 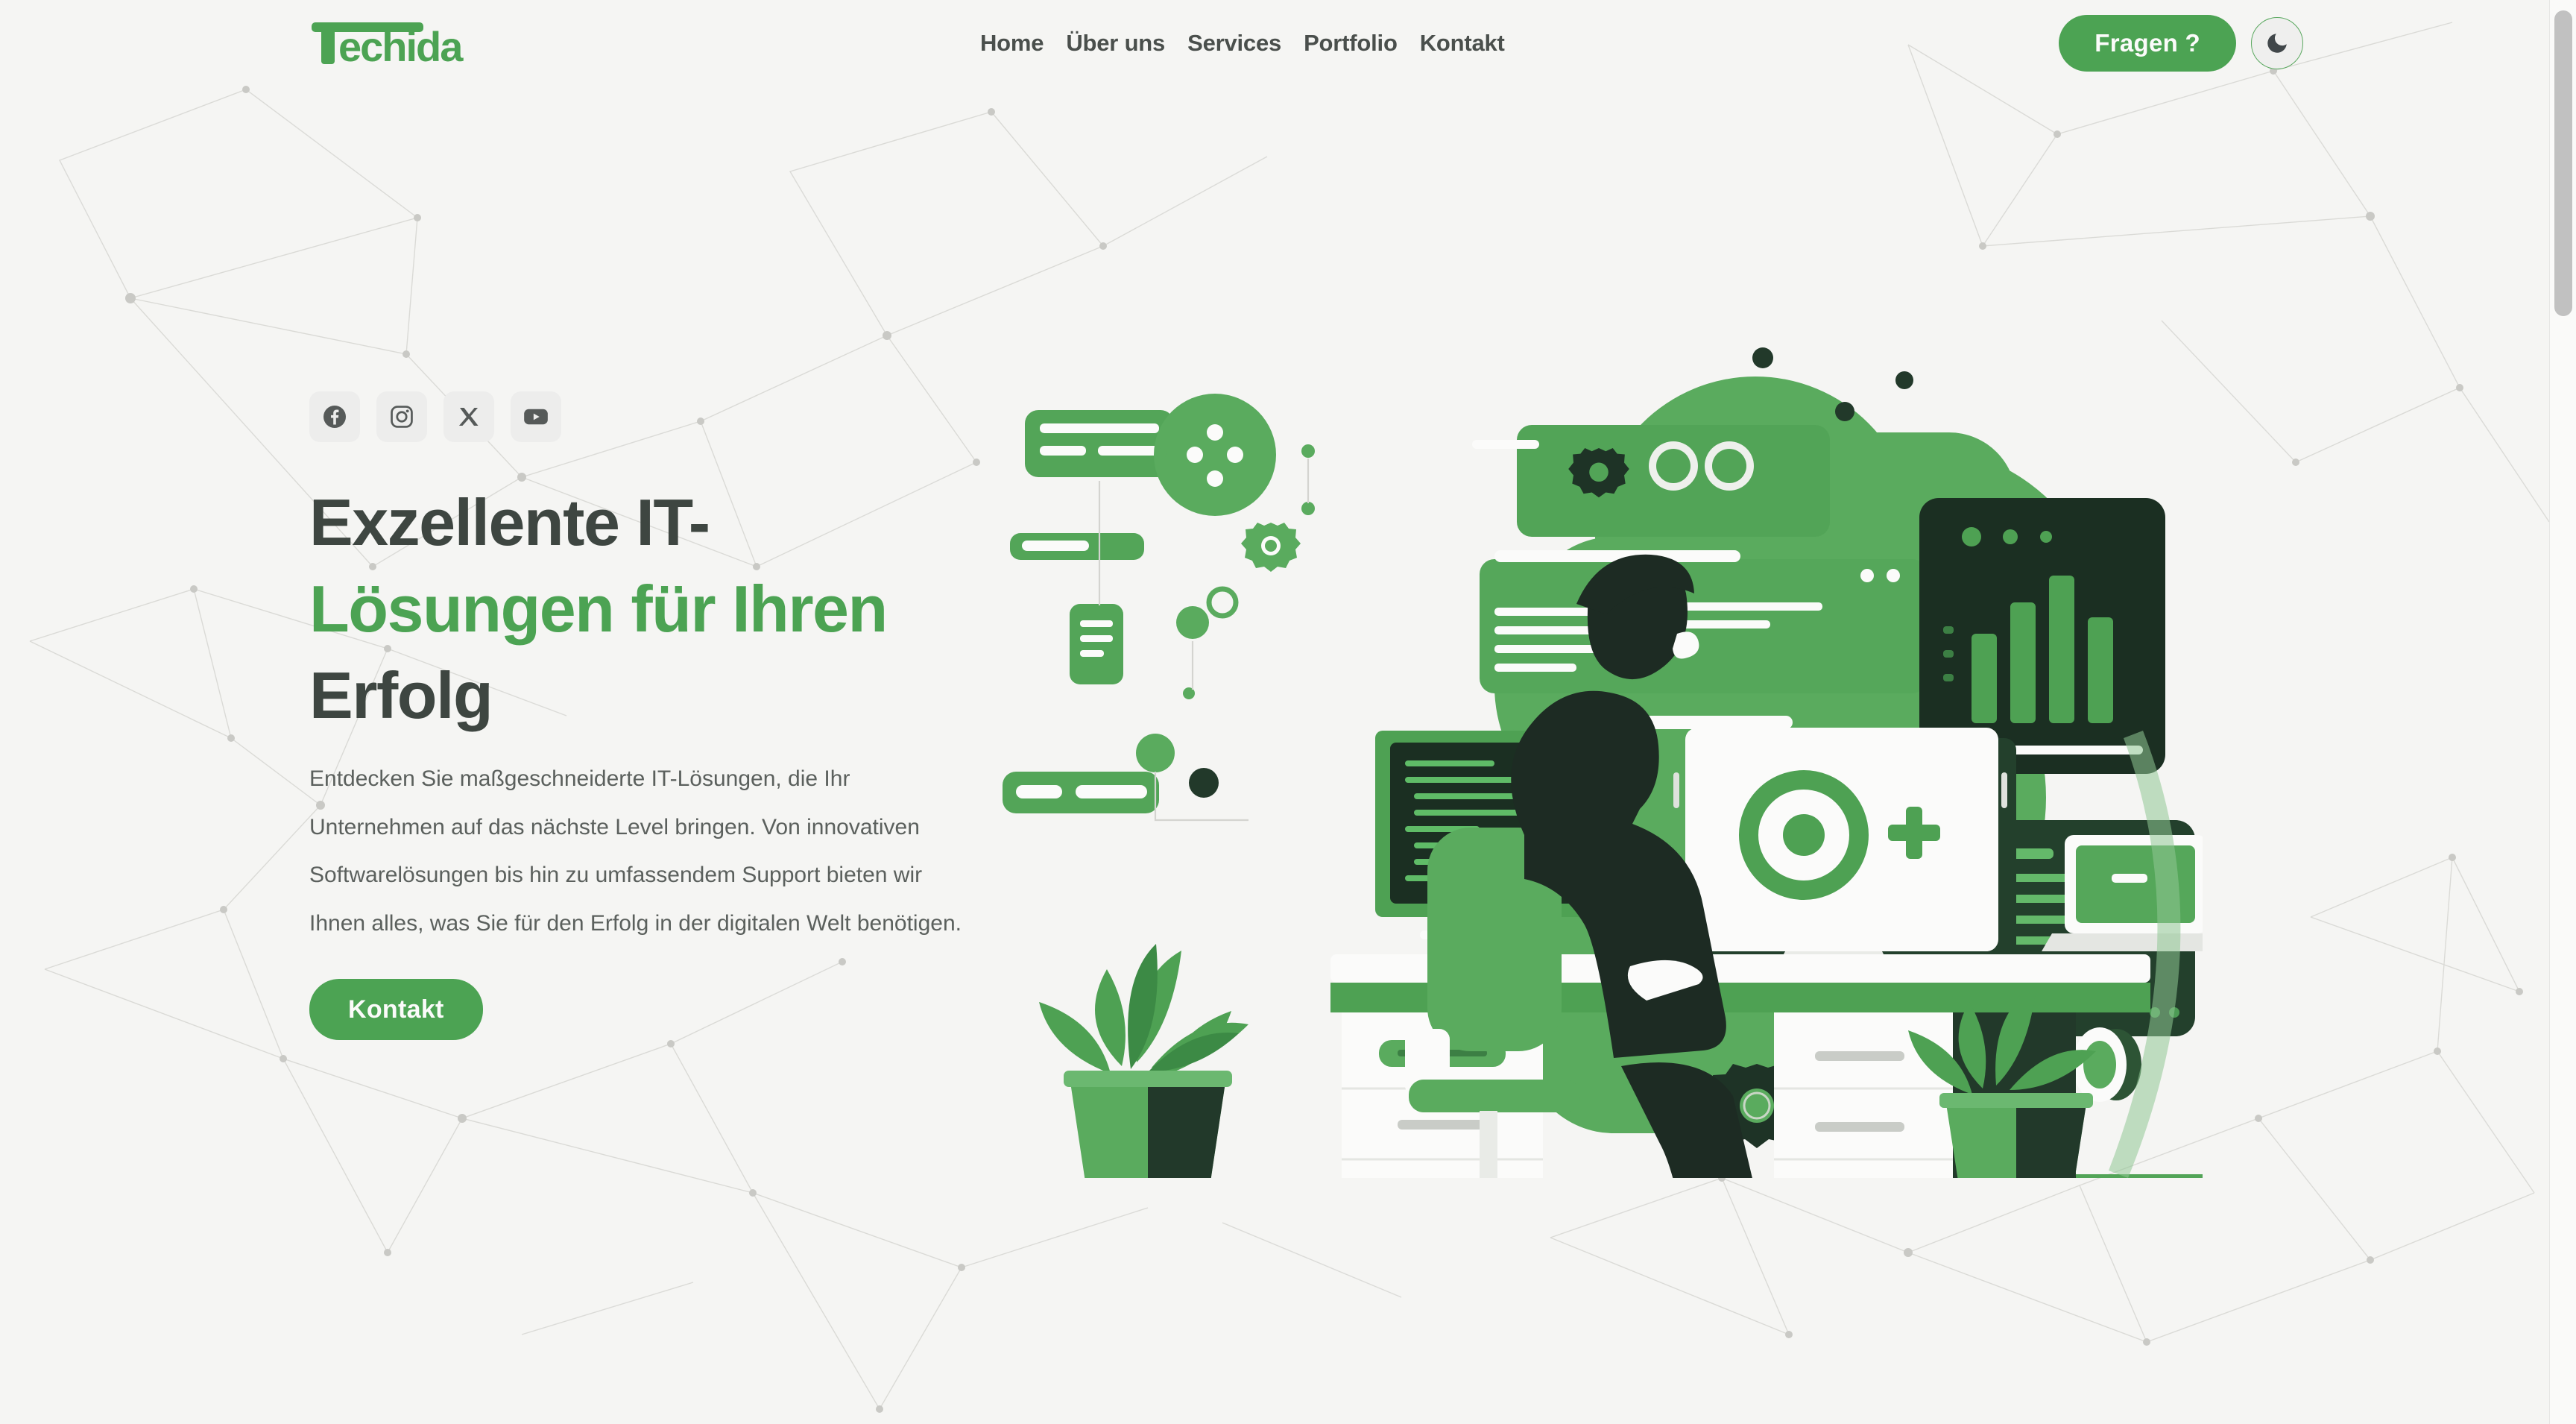 I want to click on contact-cta-button: Kontakt, so click(x=396, y=1010).